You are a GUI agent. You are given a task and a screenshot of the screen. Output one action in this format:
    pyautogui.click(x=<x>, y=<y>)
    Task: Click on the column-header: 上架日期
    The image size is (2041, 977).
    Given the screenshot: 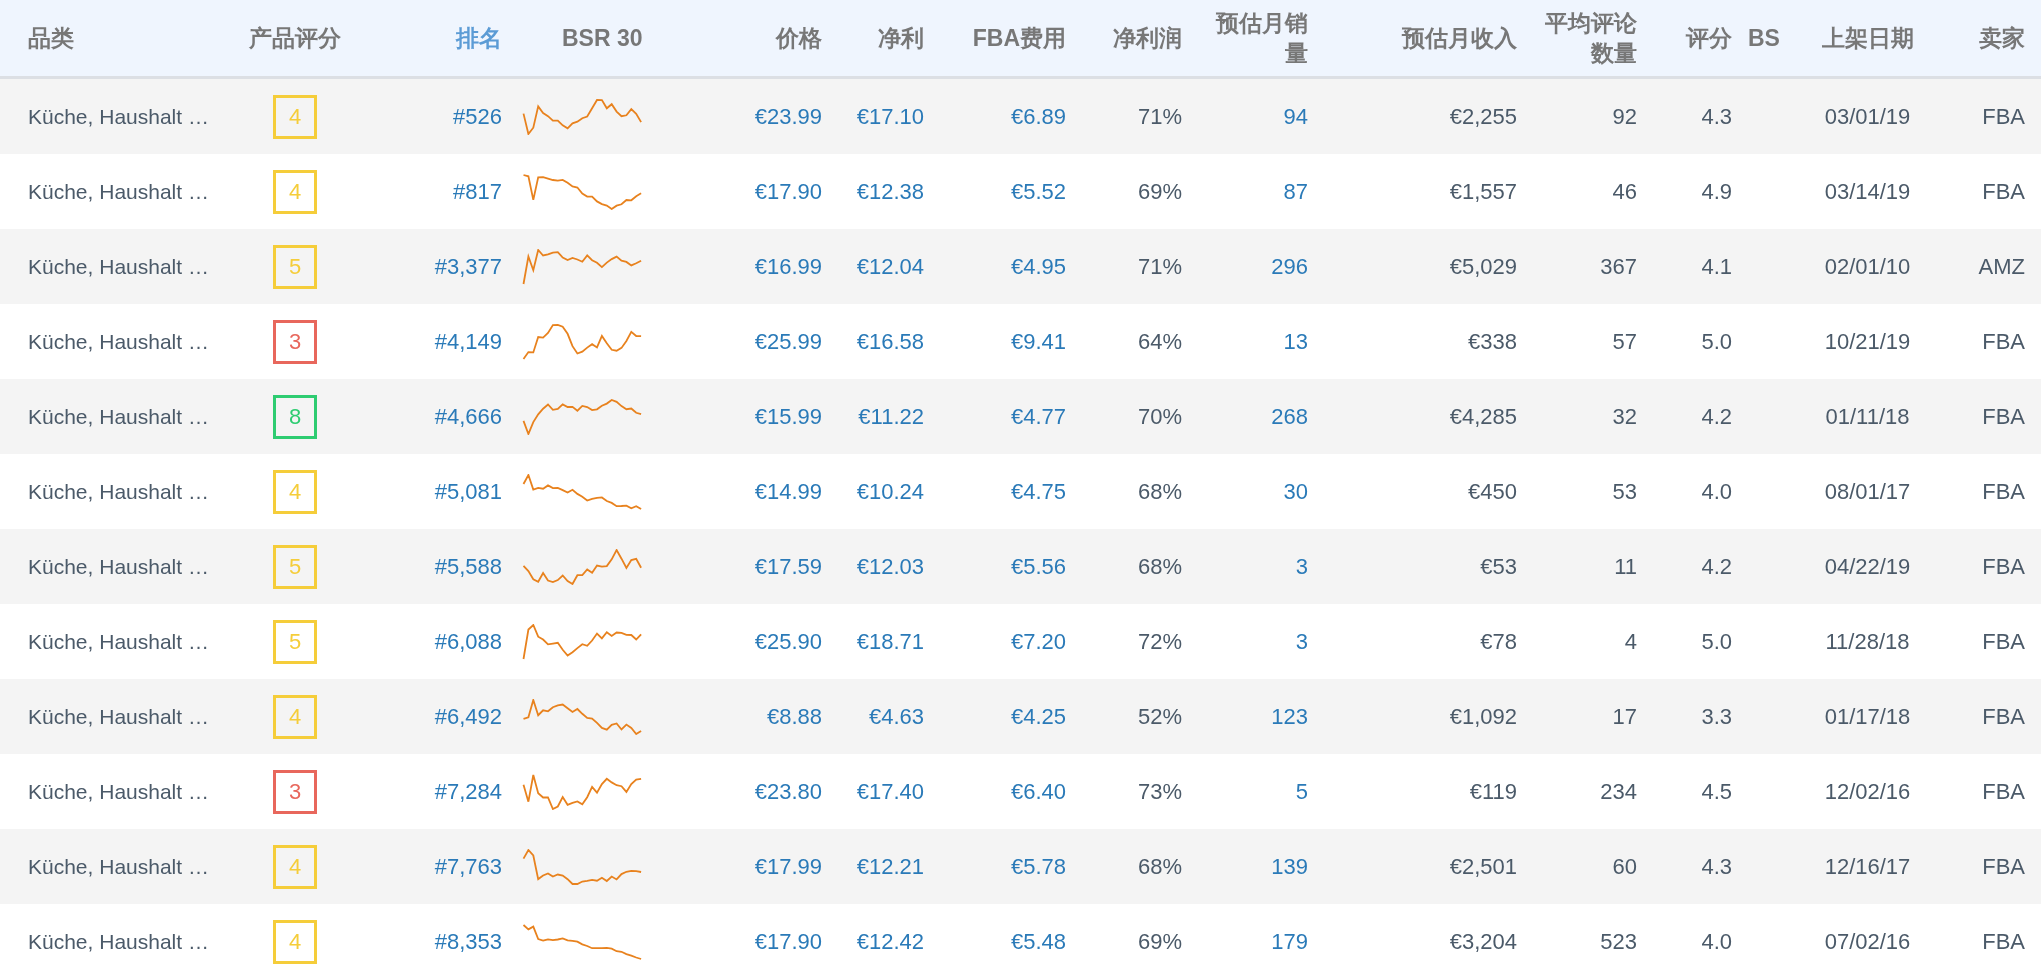 What is the action you would take?
    pyautogui.click(x=1867, y=38)
    